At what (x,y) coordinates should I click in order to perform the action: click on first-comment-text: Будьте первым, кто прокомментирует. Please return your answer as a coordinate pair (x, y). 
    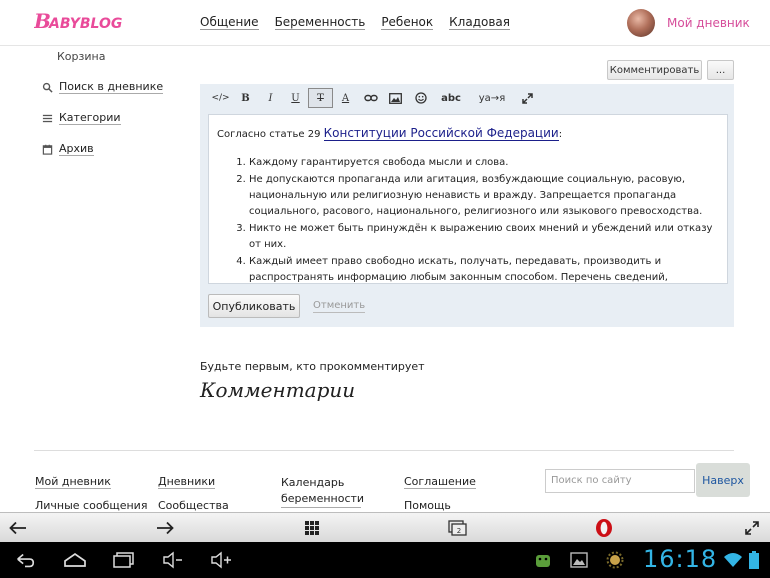
    Looking at the image, I should click on (312, 366).